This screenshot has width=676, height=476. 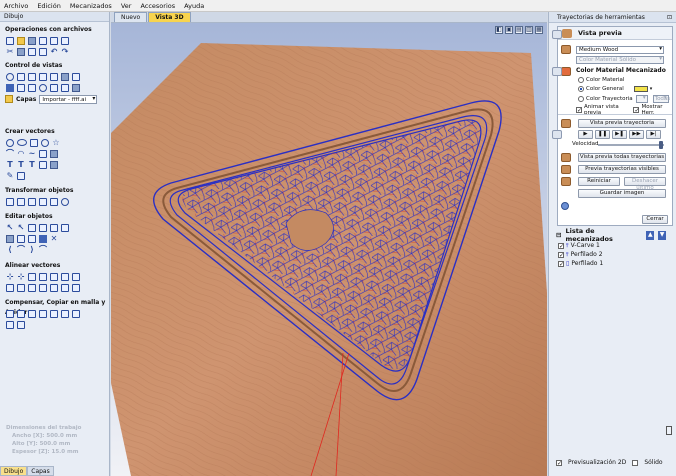 I want to click on distribute-v-icon, so click(x=21, y=287).